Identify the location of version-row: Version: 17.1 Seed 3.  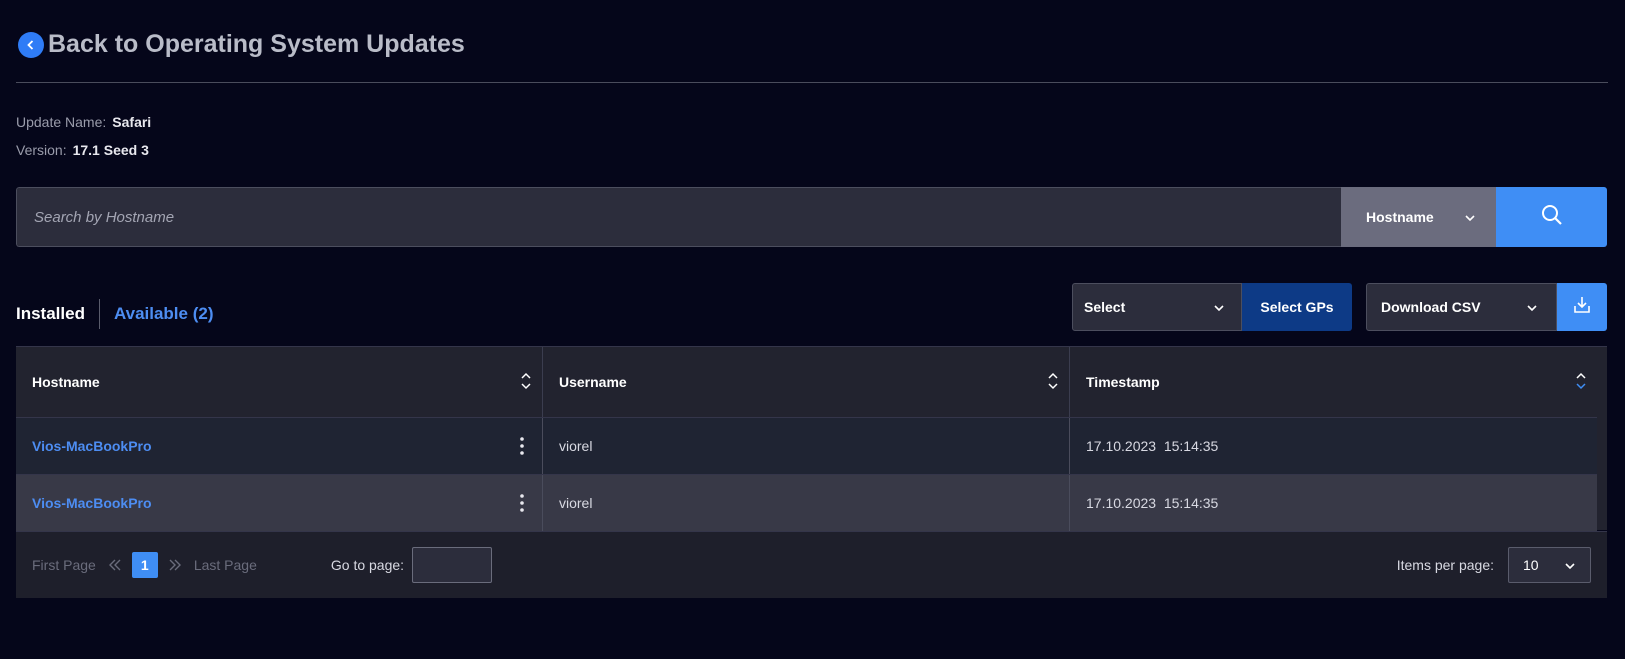
(82, 150).